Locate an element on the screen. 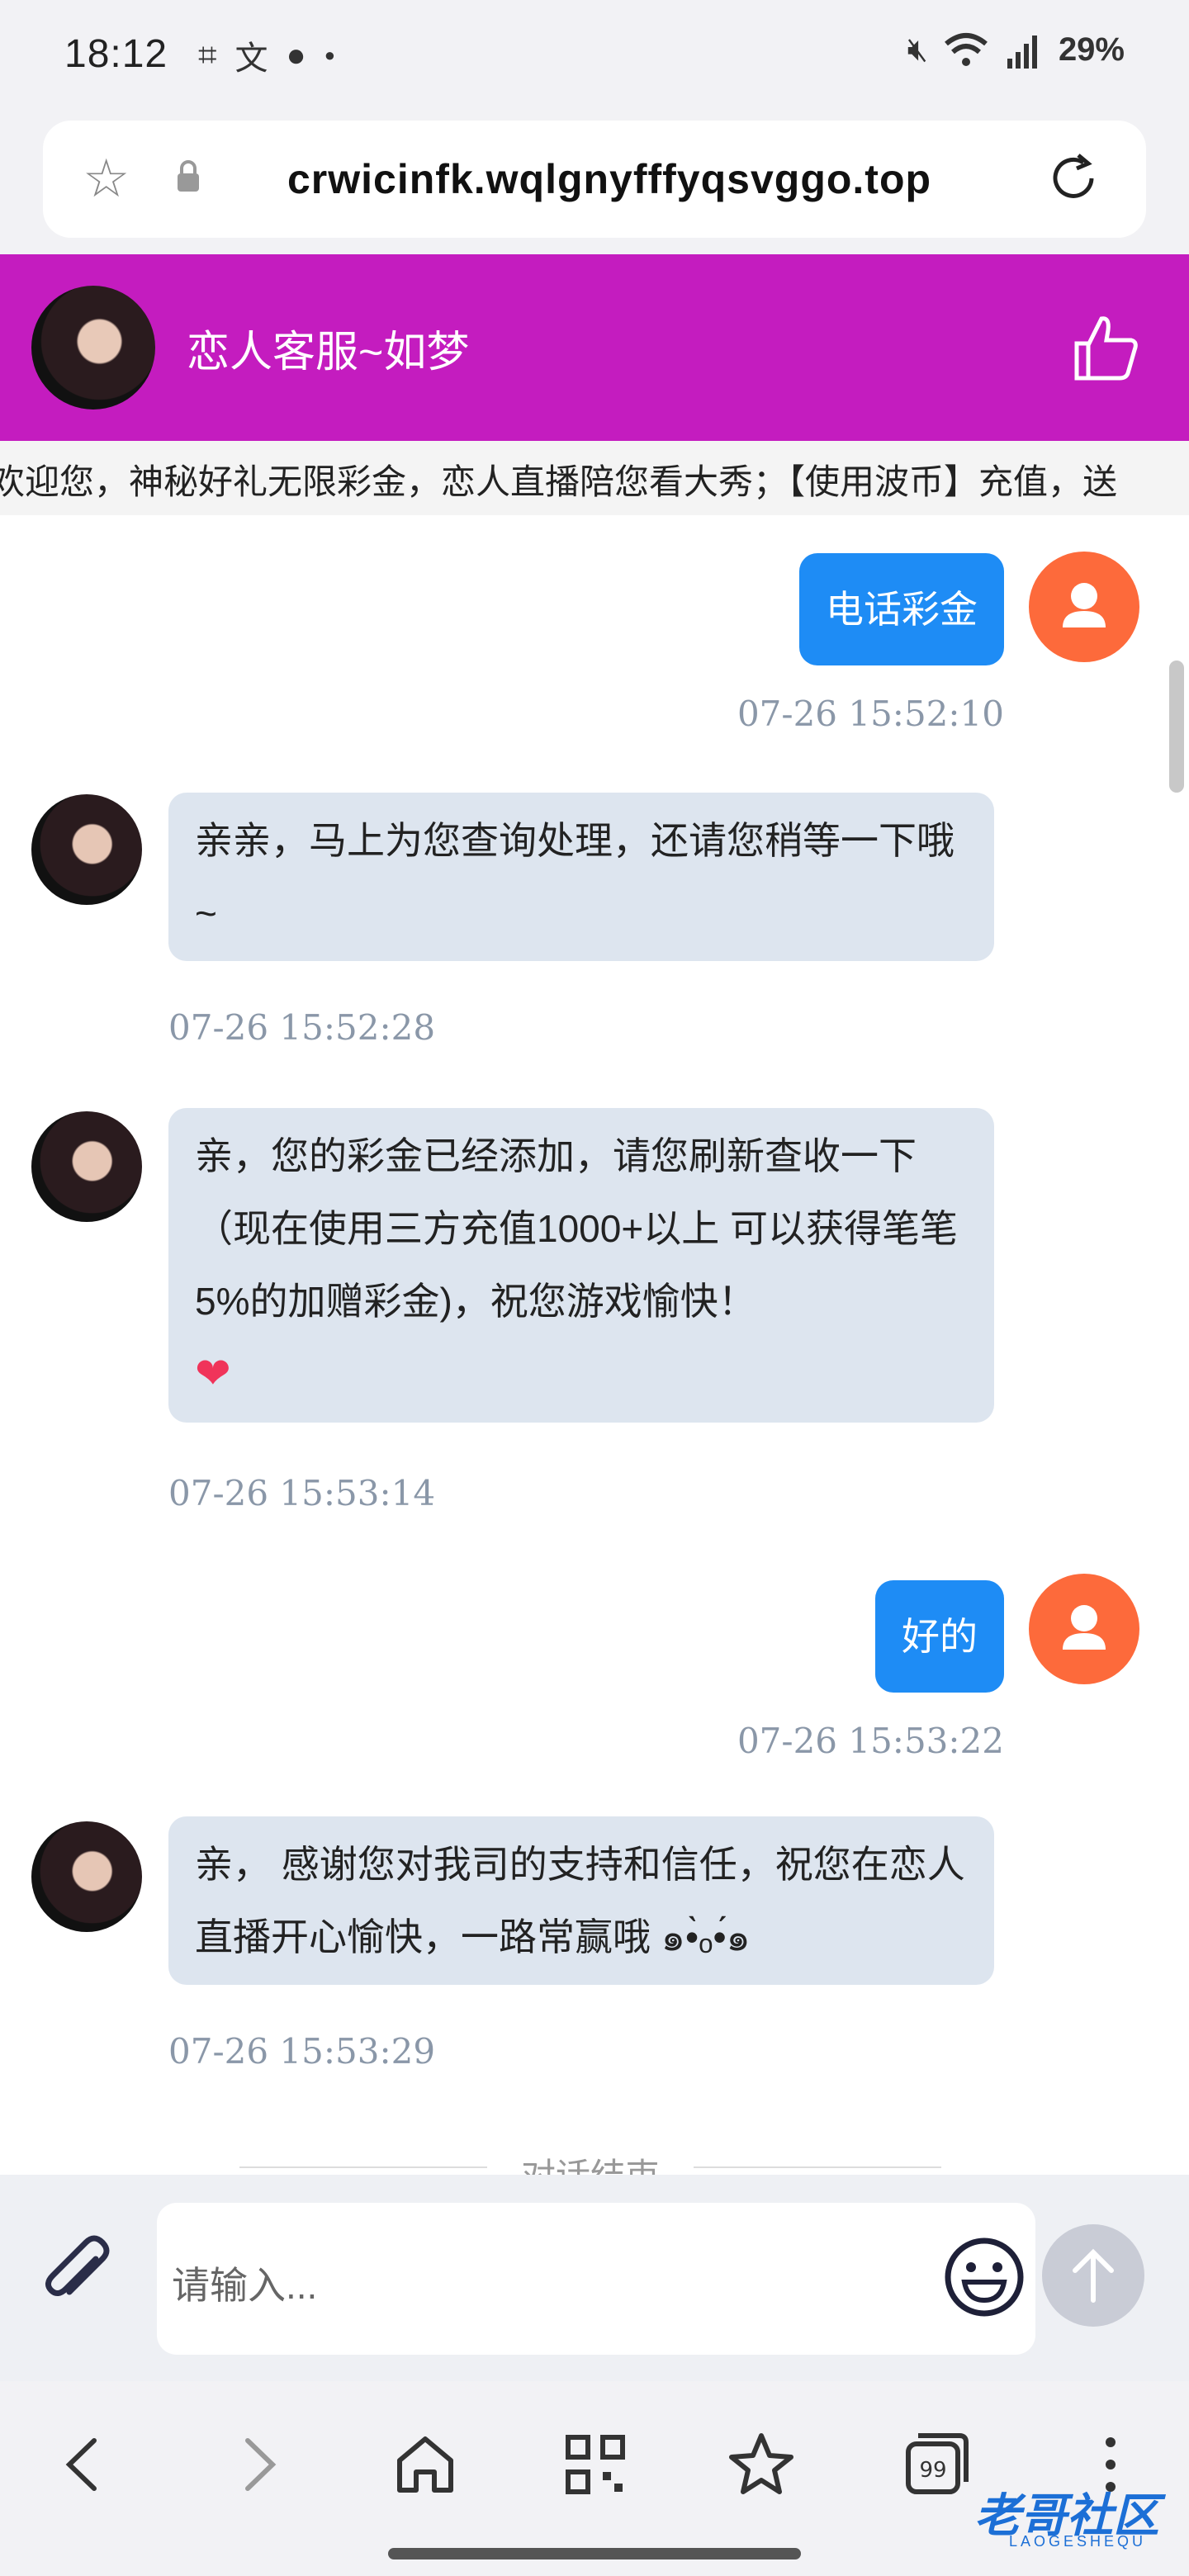  screenshot-icon: ⌗ is located at coordinates (207, 54).